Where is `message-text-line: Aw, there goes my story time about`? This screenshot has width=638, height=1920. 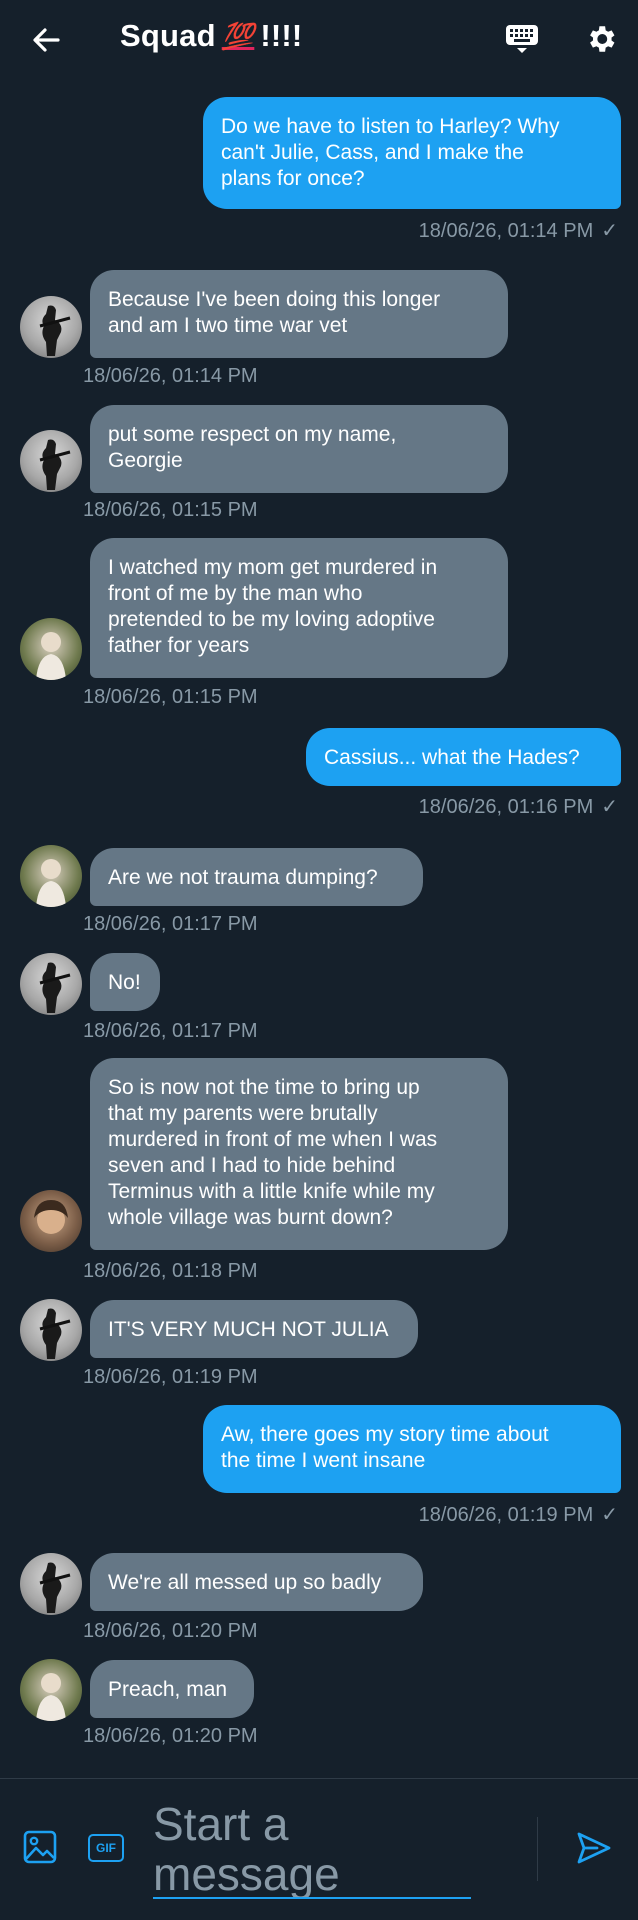
message-text-line: Aw, there goes my story time about is located at coordinates (385, 1434).